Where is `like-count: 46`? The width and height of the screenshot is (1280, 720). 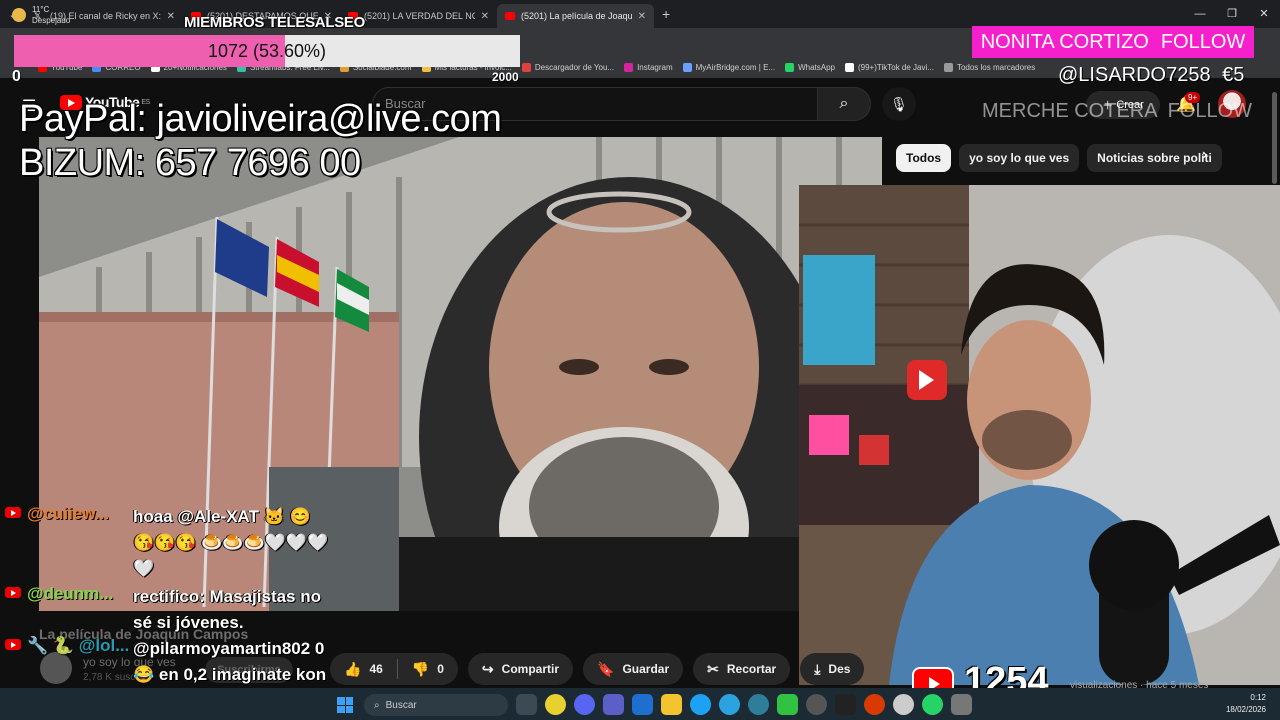 like-count: 46 is located at coordinates (376, 669).